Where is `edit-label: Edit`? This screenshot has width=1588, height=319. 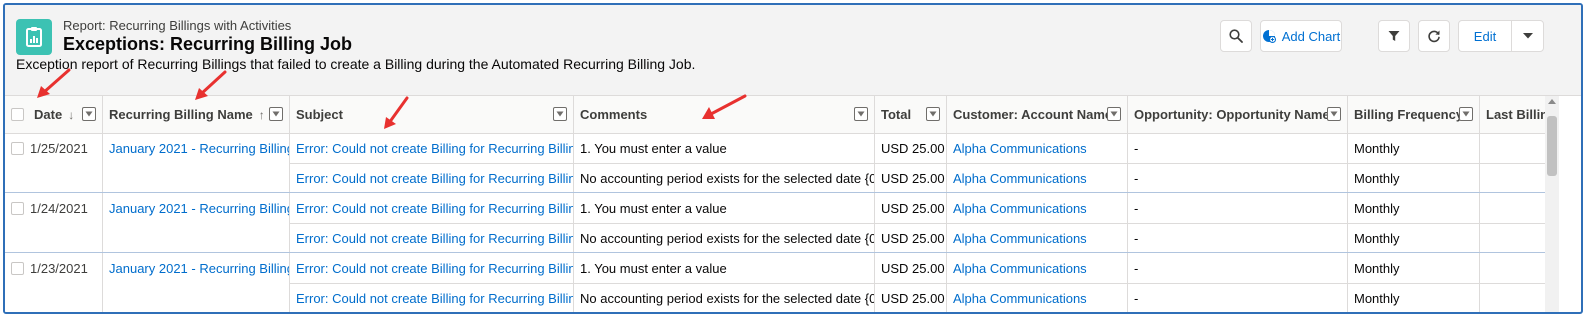 edit-label: Edit is located at coordinates (1485, 36).